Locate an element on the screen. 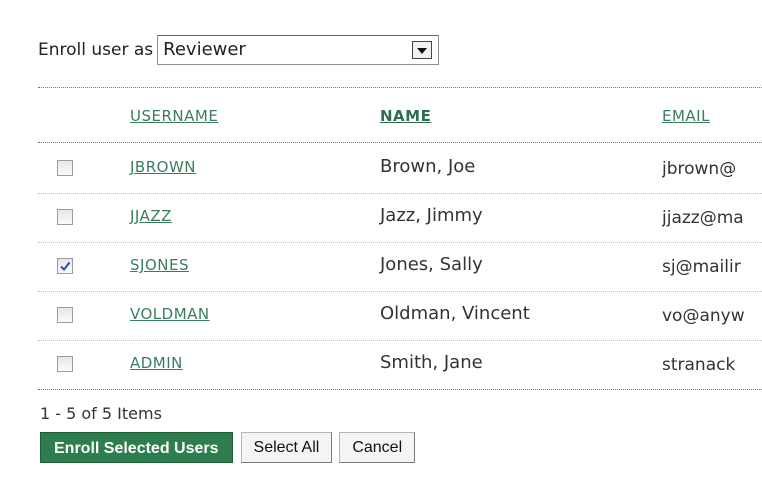 The width and height of the screenshot is (762, 498). enroll-label: Enroll user as is located at coordinates (96, 50).